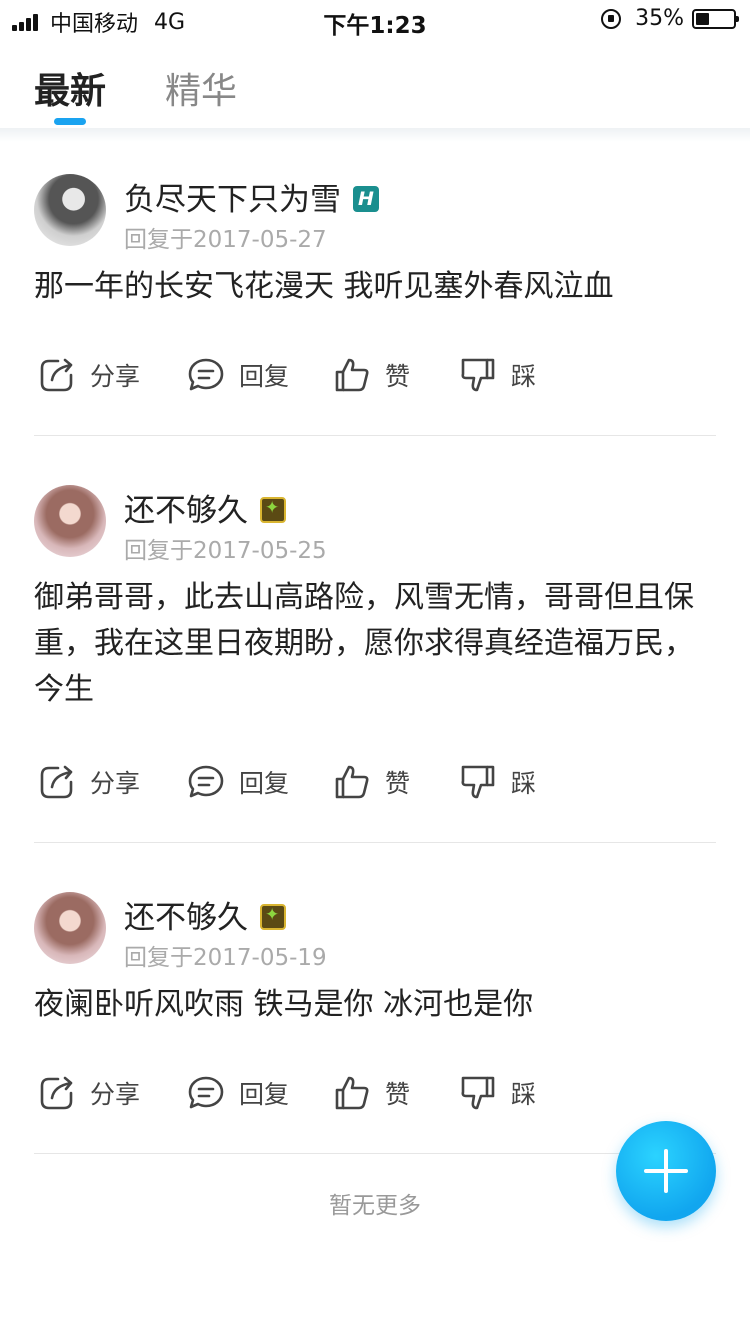 The image size is (750, 1334). I want to click on rotation-lock-icon, so click(611, 18).